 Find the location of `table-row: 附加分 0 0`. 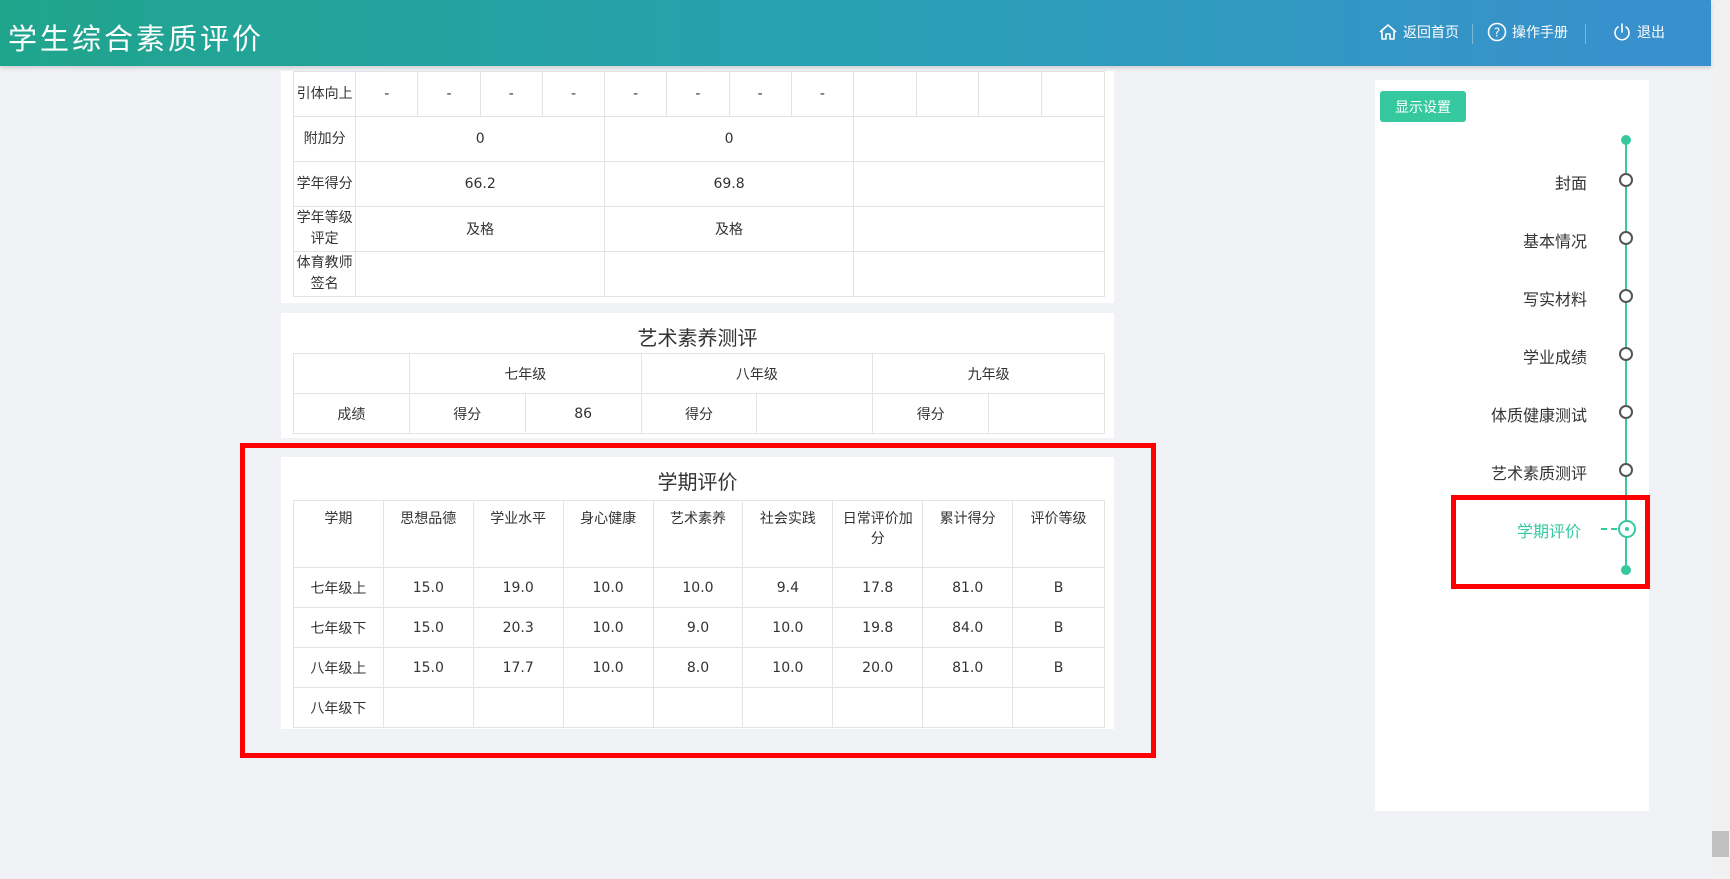

table-row: 附加分 0 0 is located at coordinates (699, 139).